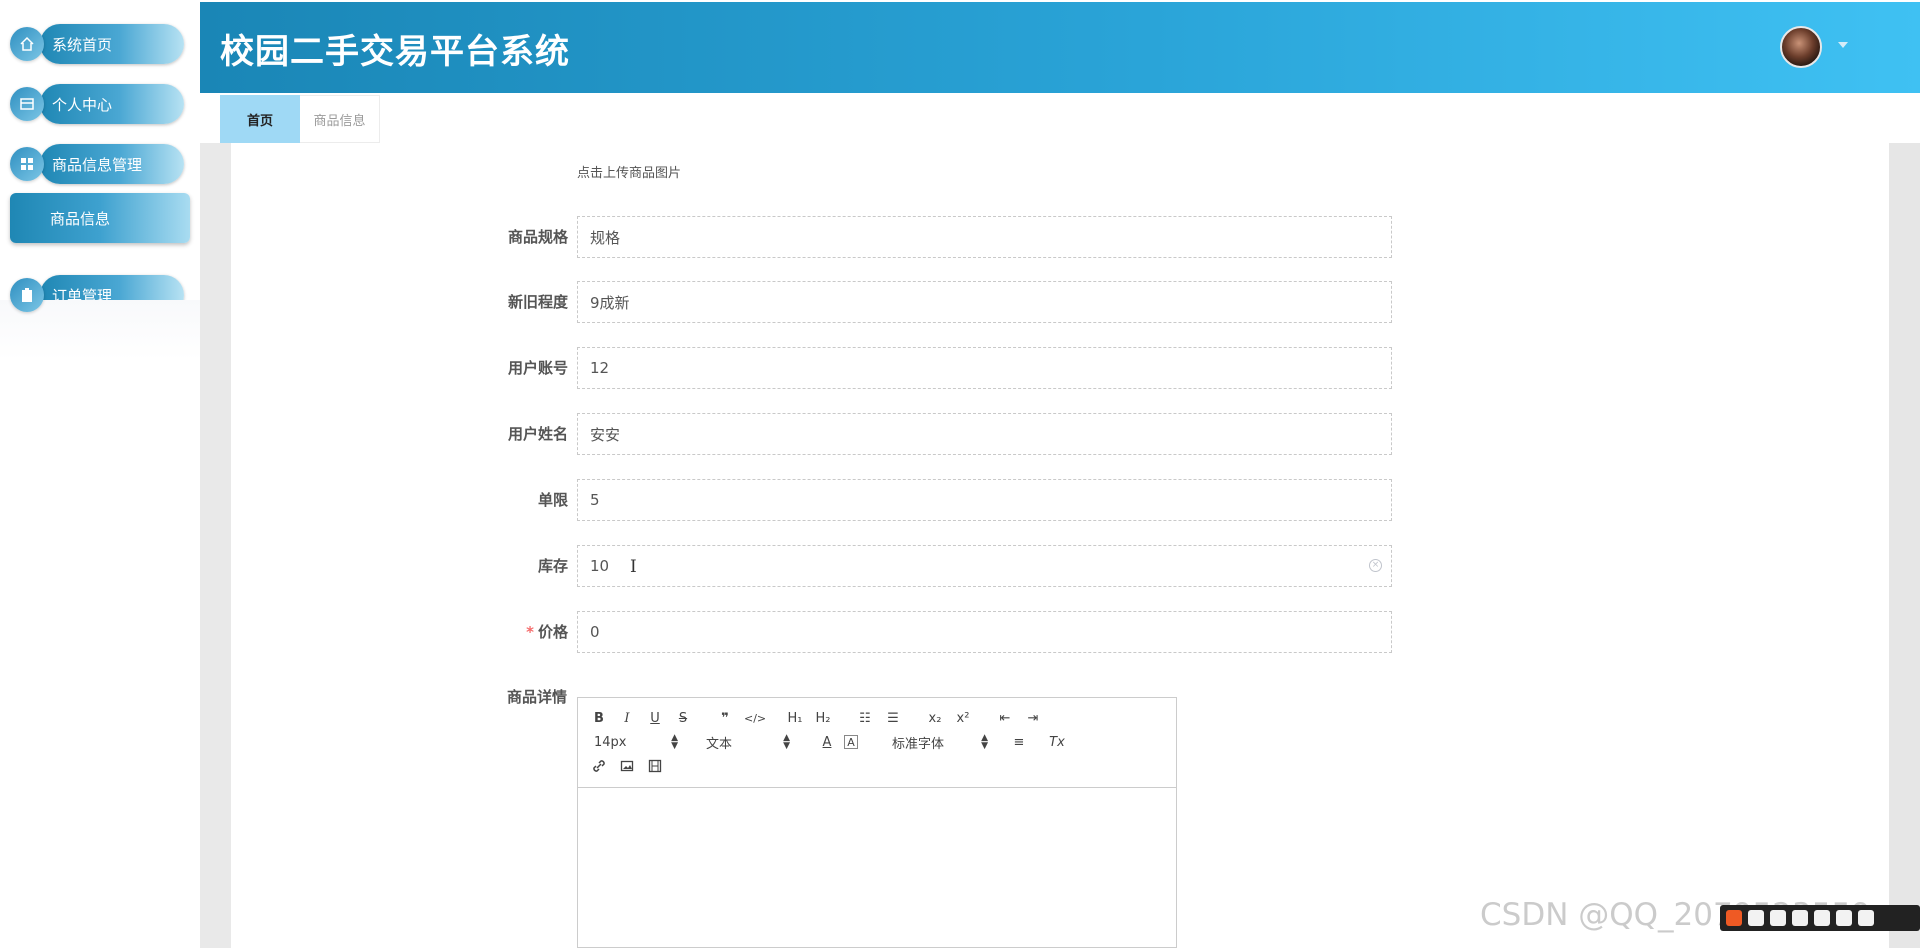  I want to click on paragraph-select: 文本 ▲ ▼, so click(748, 742).